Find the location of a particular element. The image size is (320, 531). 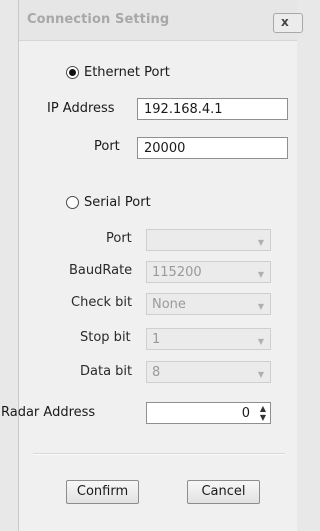

ethernet-port-number-label: Port is located at coordinates (107, 146).